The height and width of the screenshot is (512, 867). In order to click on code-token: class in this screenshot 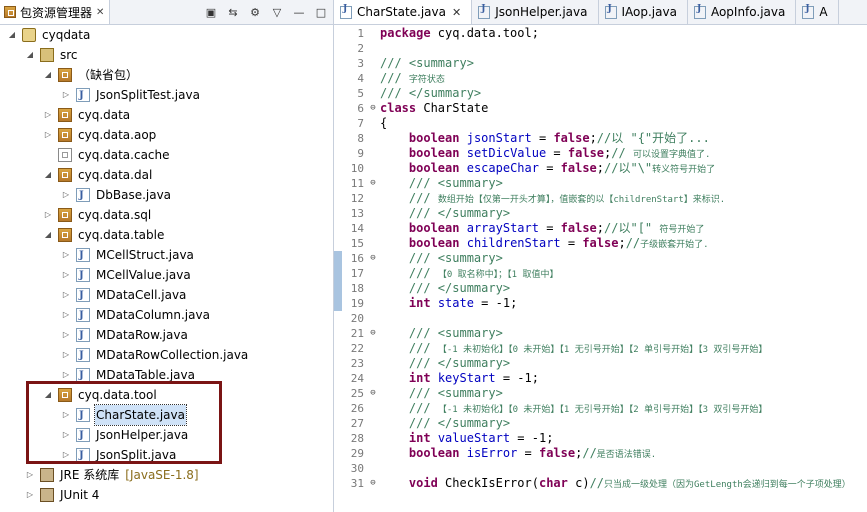, I will do `click(398, 108)`.